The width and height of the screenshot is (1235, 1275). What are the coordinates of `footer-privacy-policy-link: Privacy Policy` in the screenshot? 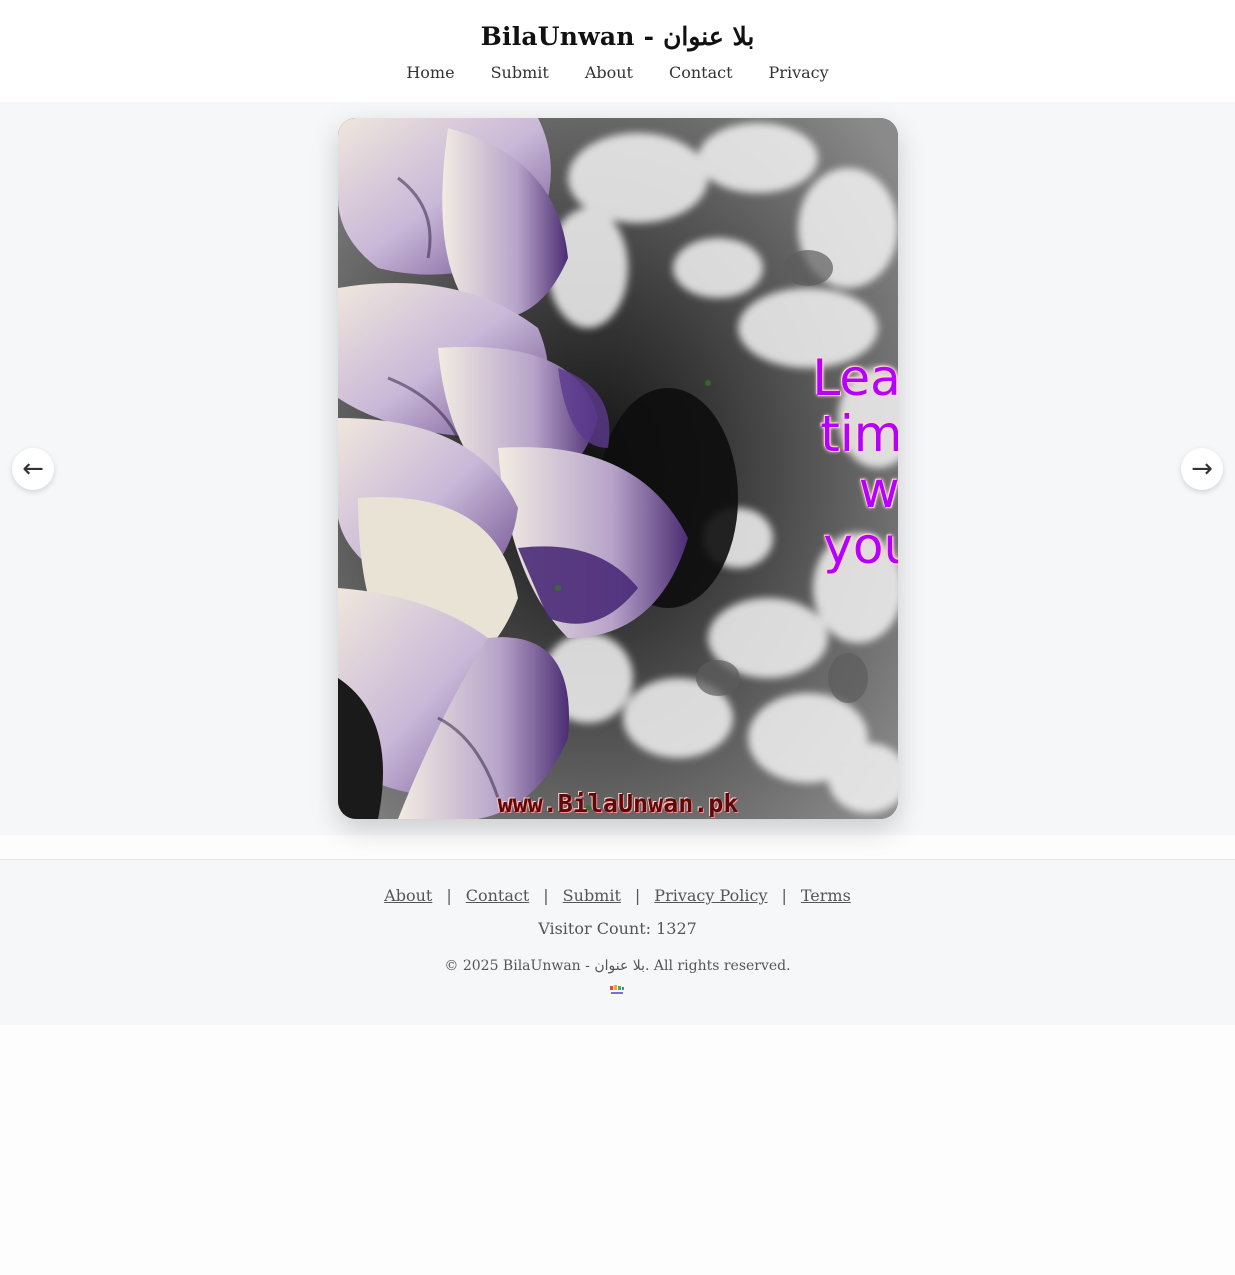 It's located at (710, 895).